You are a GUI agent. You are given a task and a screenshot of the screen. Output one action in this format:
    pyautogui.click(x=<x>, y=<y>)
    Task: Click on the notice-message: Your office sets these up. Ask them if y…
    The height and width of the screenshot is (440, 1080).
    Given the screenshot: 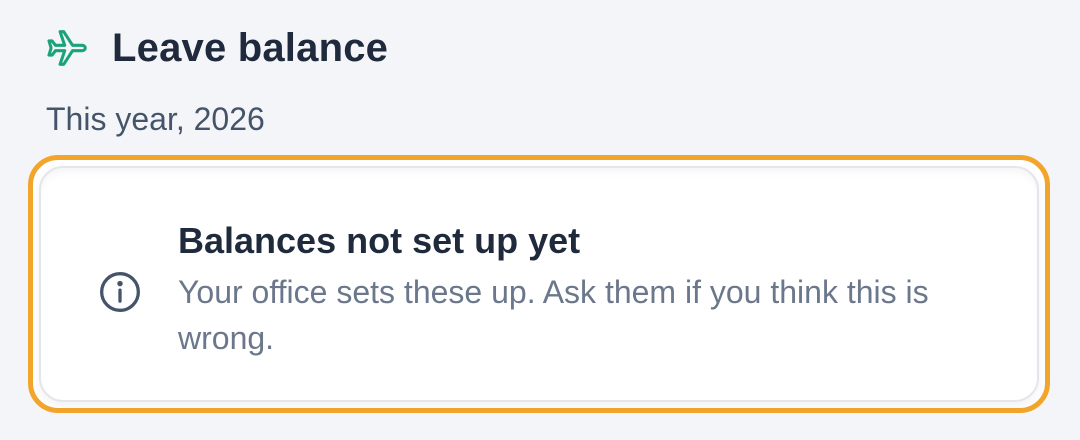 What is the action you would take?
    pyautogui.click(x=553, y=315)
    